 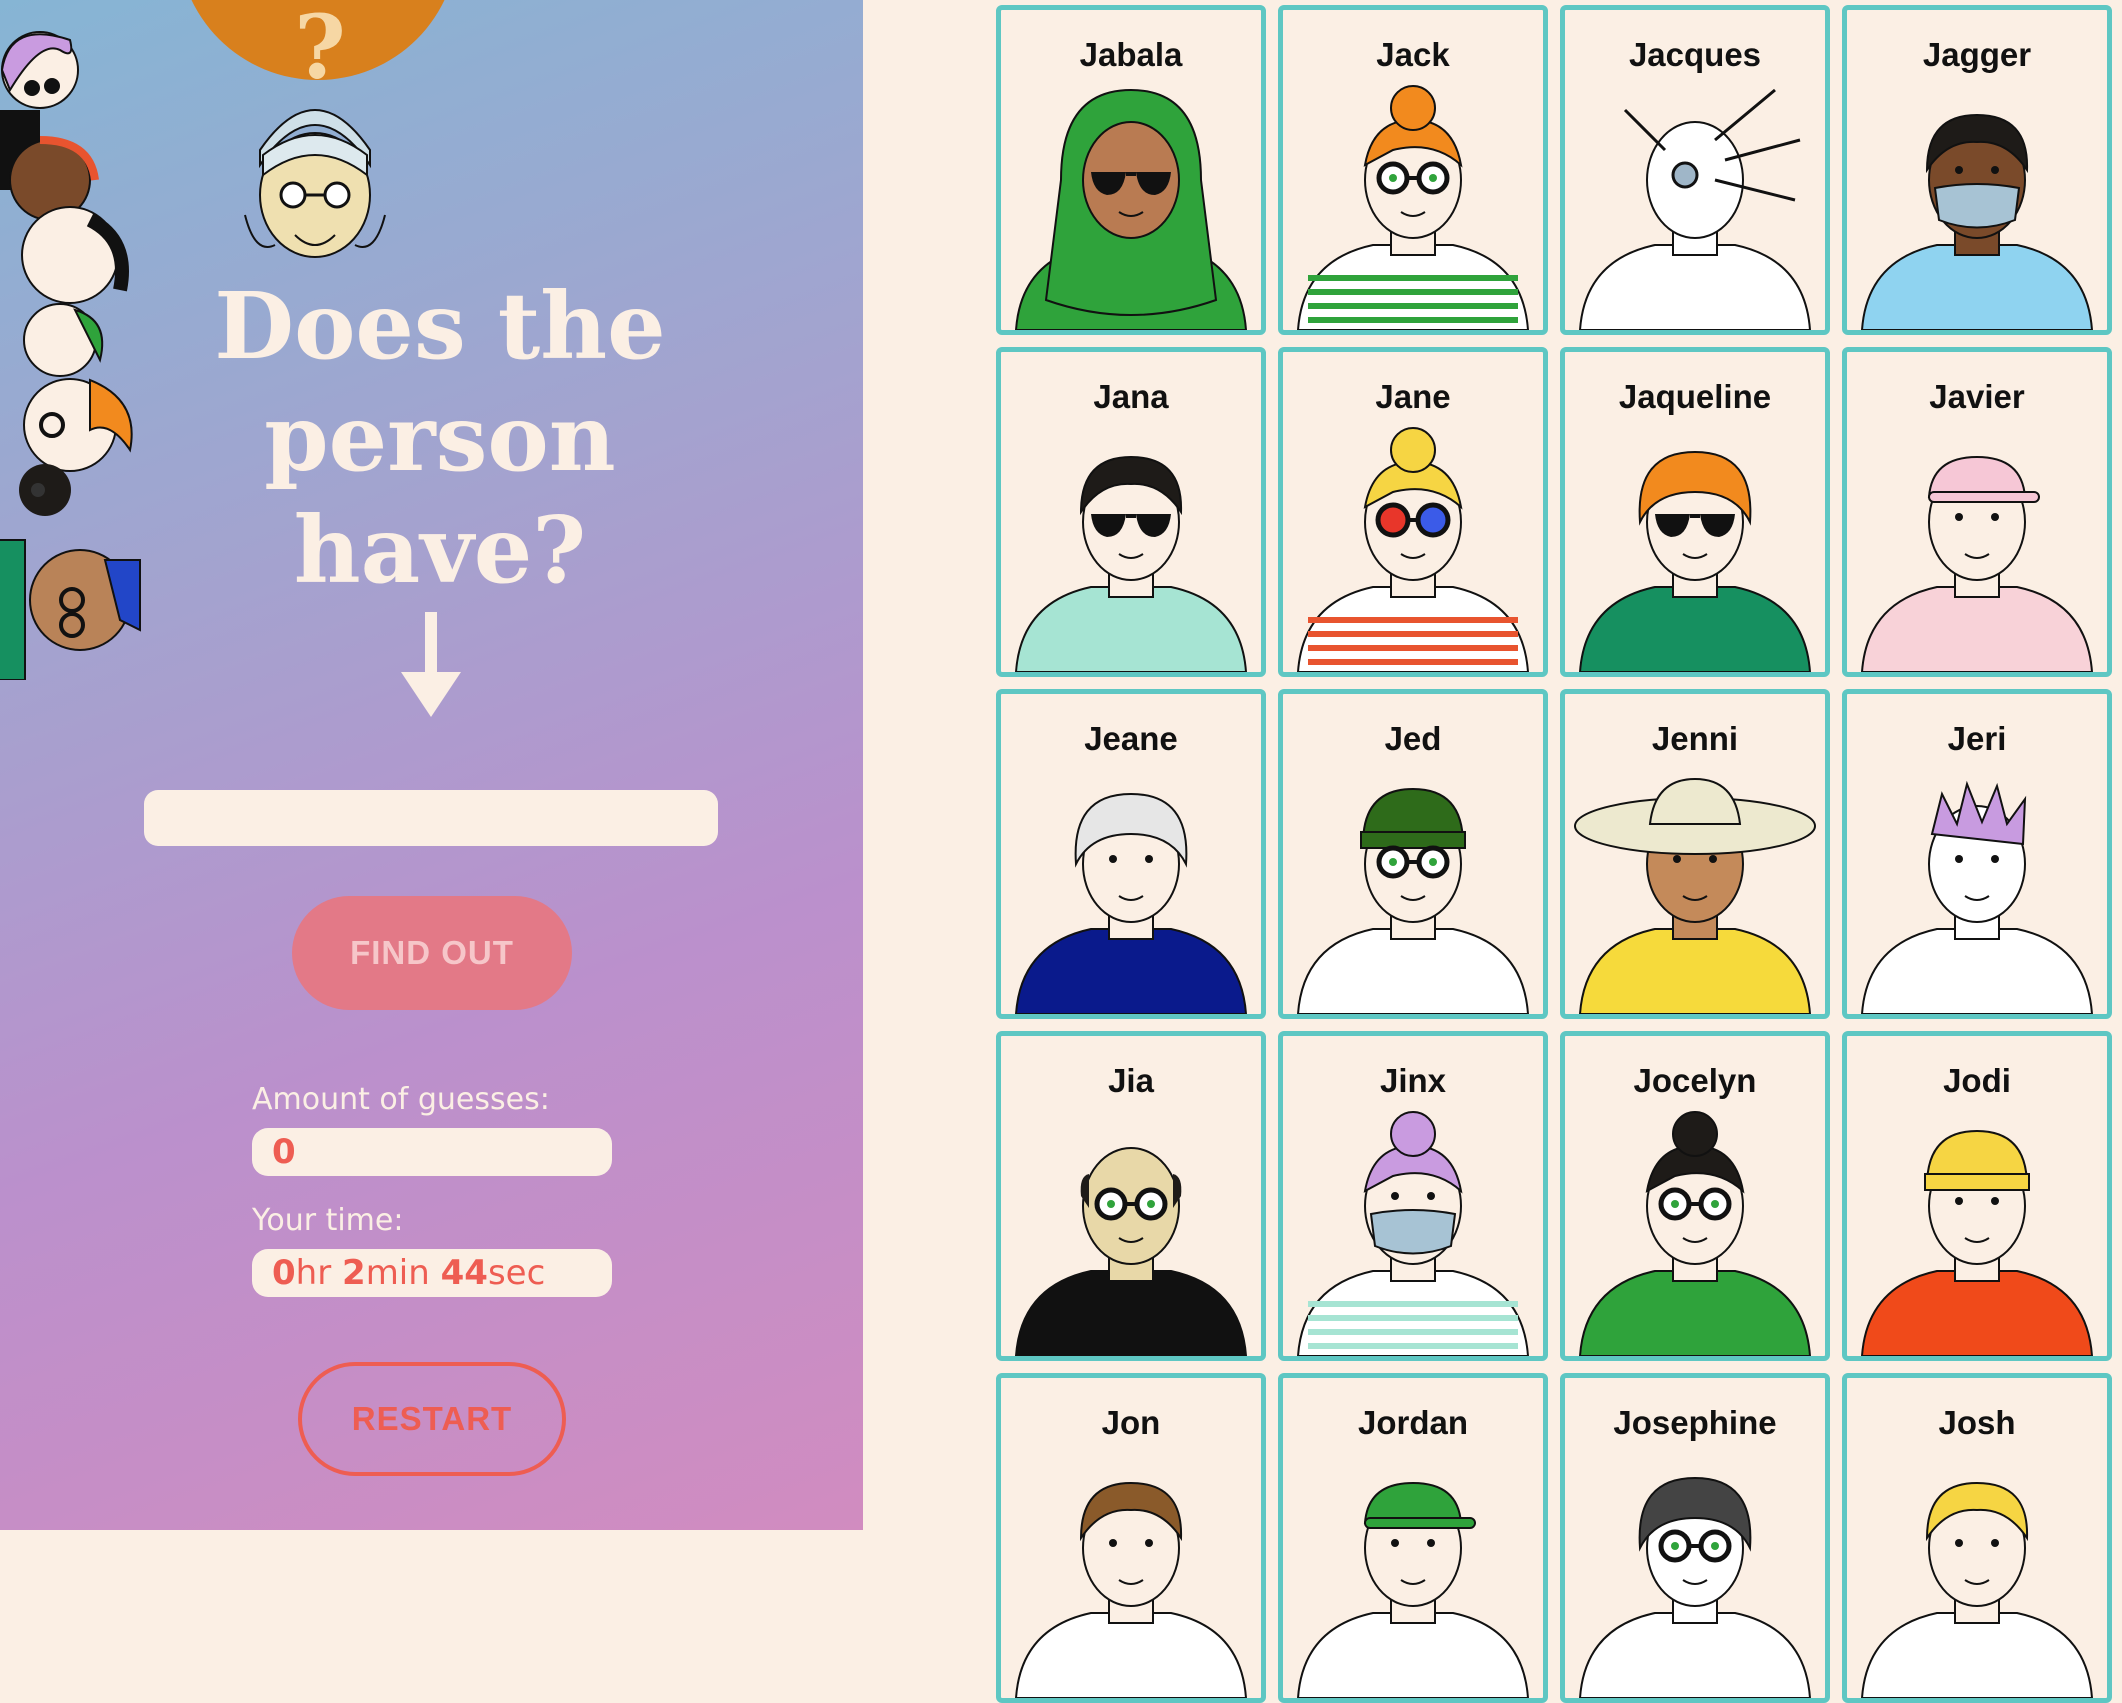 I want to click on character-name: Jenni, so click(x=1695, y=738).